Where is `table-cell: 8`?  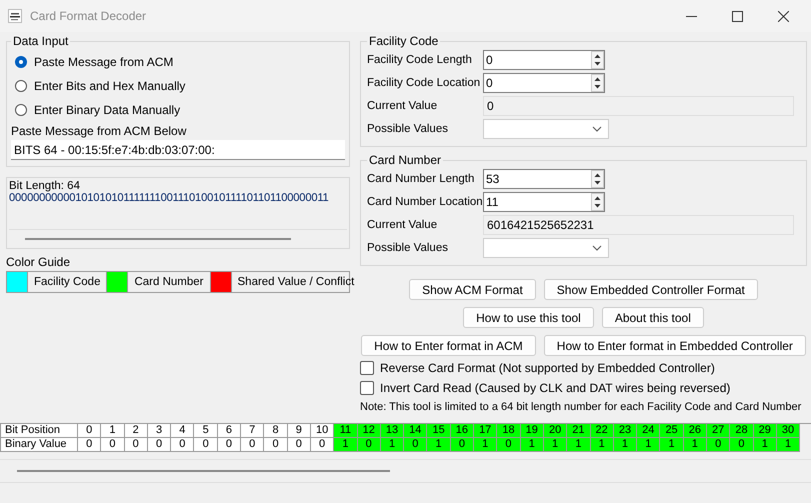
table-cell: 8 is located at coordinates (276, 431).